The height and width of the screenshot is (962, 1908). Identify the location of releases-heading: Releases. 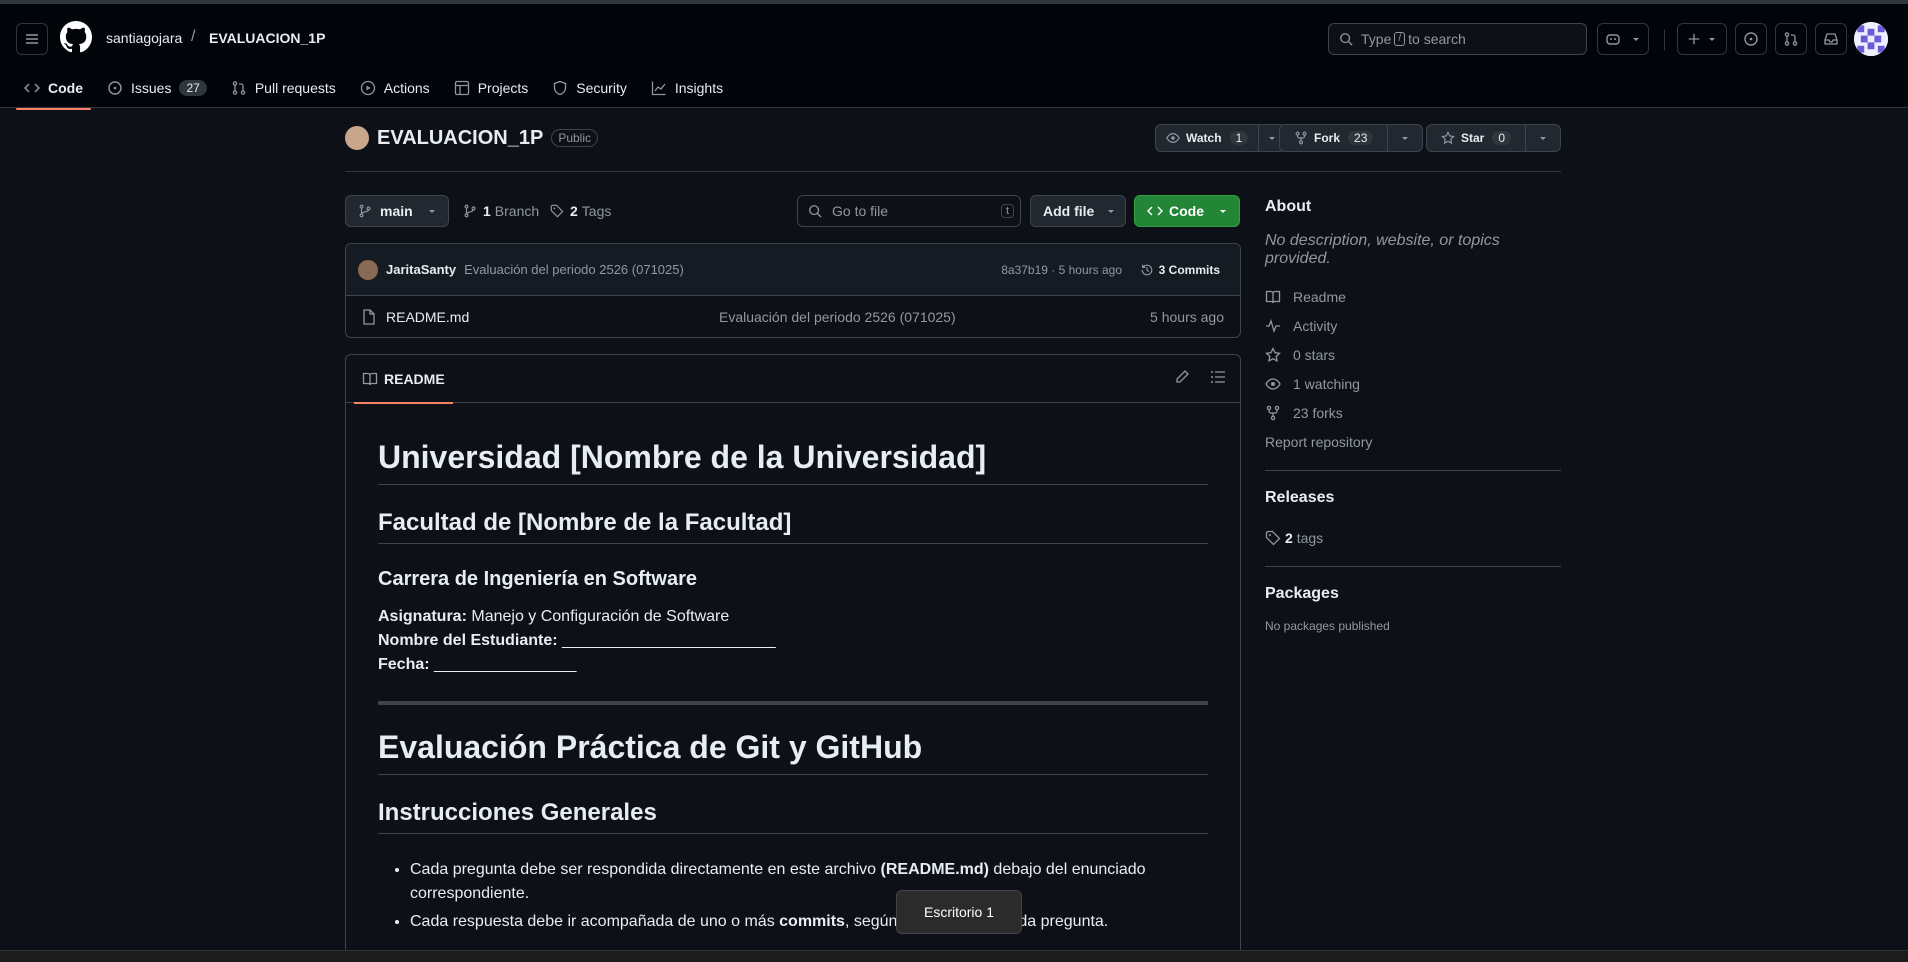
(1413, 498).